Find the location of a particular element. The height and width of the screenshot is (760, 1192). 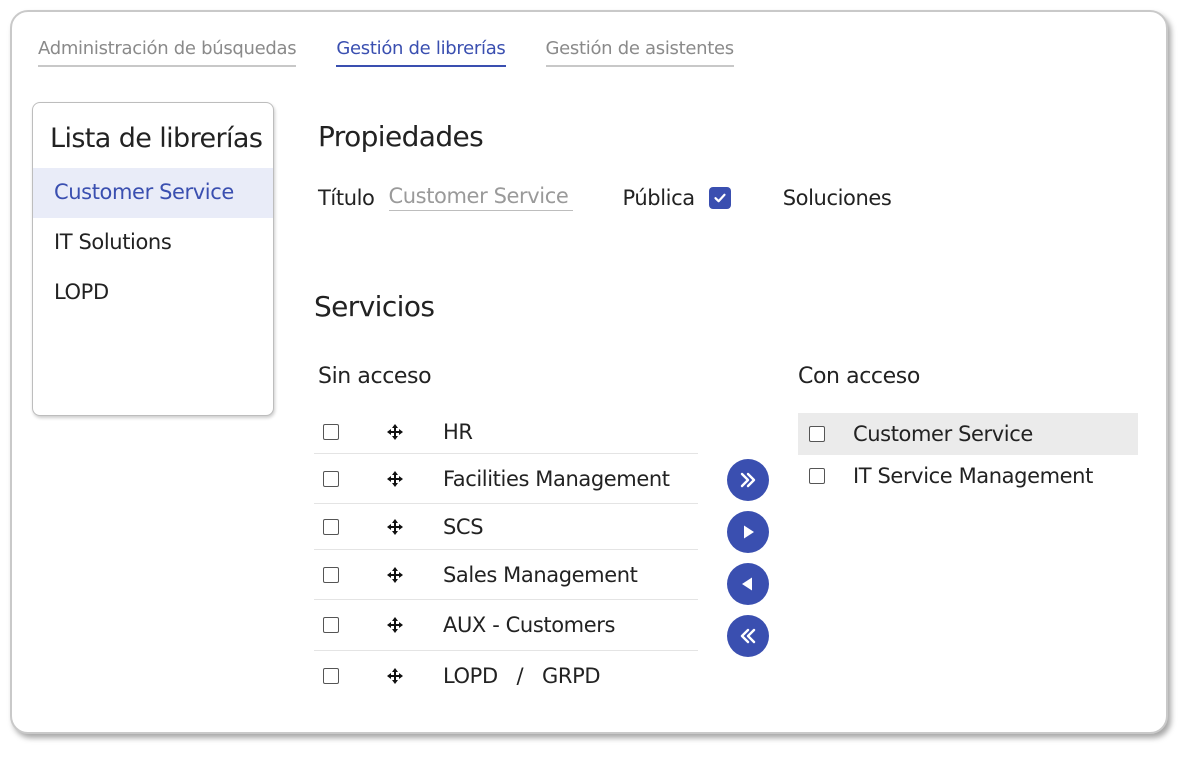

list-item: HR is located at coordinates (506, 432).